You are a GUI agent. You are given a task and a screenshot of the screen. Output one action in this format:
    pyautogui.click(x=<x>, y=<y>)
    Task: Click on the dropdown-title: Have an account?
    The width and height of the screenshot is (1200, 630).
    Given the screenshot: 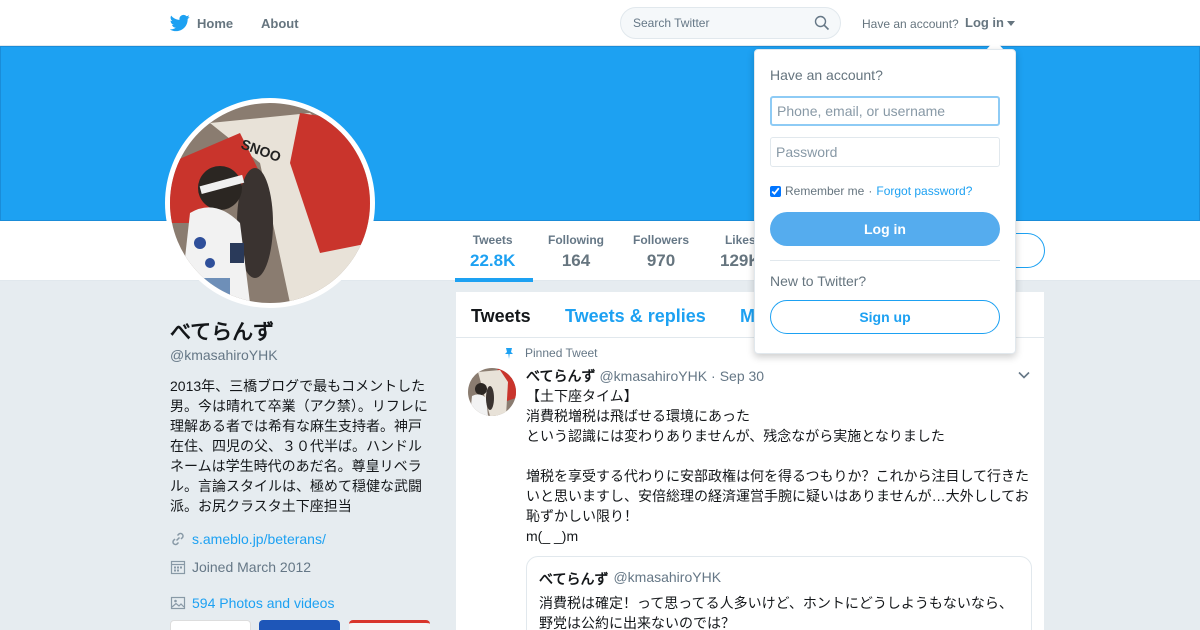 What is the action you would take?
    pyautogui.click(x=826, y=75)
    